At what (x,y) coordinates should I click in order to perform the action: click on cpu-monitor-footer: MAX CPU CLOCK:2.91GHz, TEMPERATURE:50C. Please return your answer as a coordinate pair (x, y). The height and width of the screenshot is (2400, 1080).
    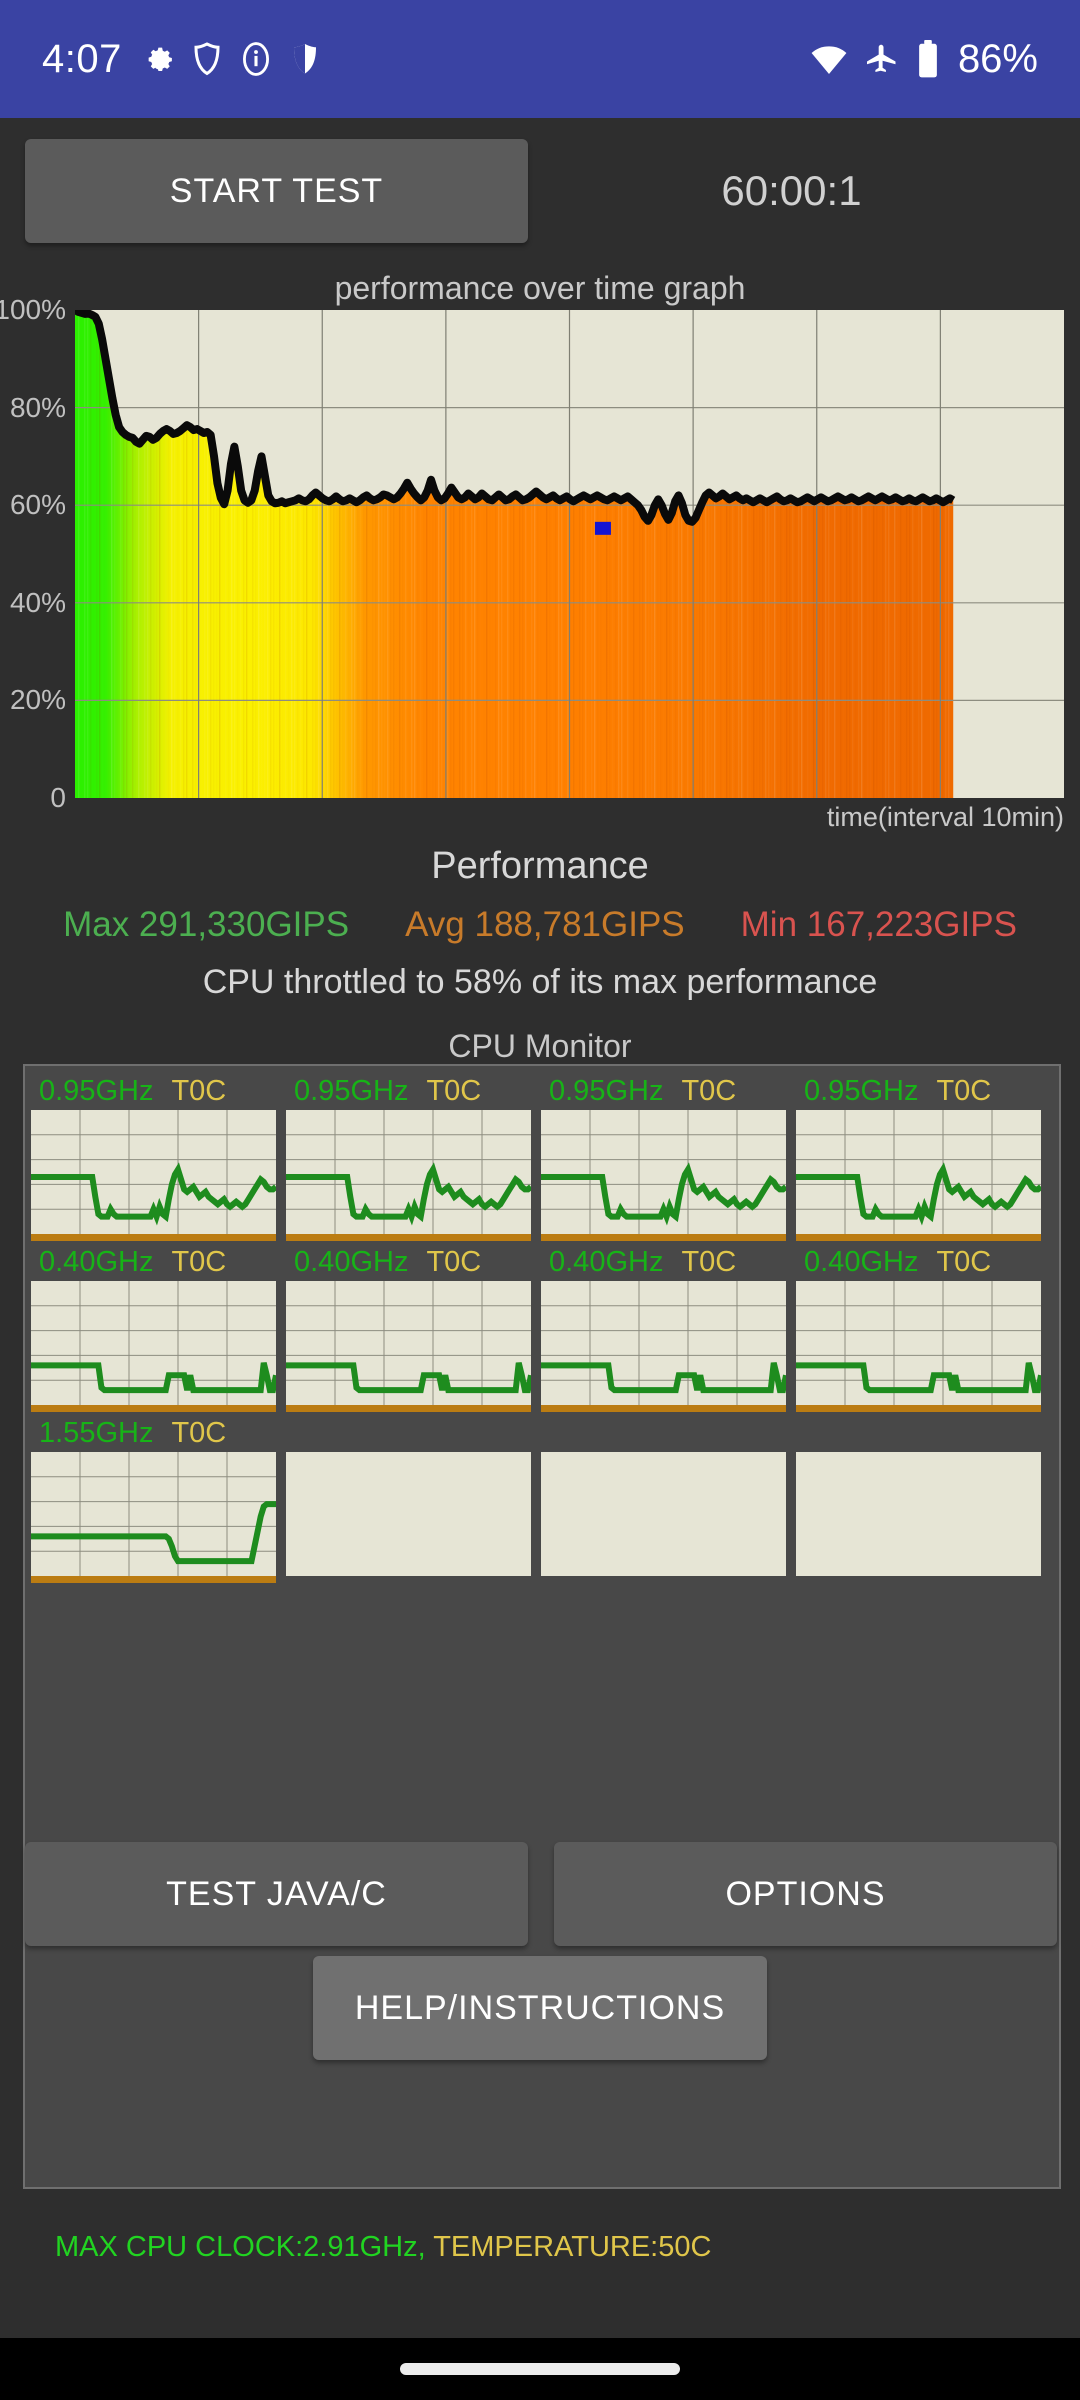
    Looking at the image, I should click on (383, 2247).